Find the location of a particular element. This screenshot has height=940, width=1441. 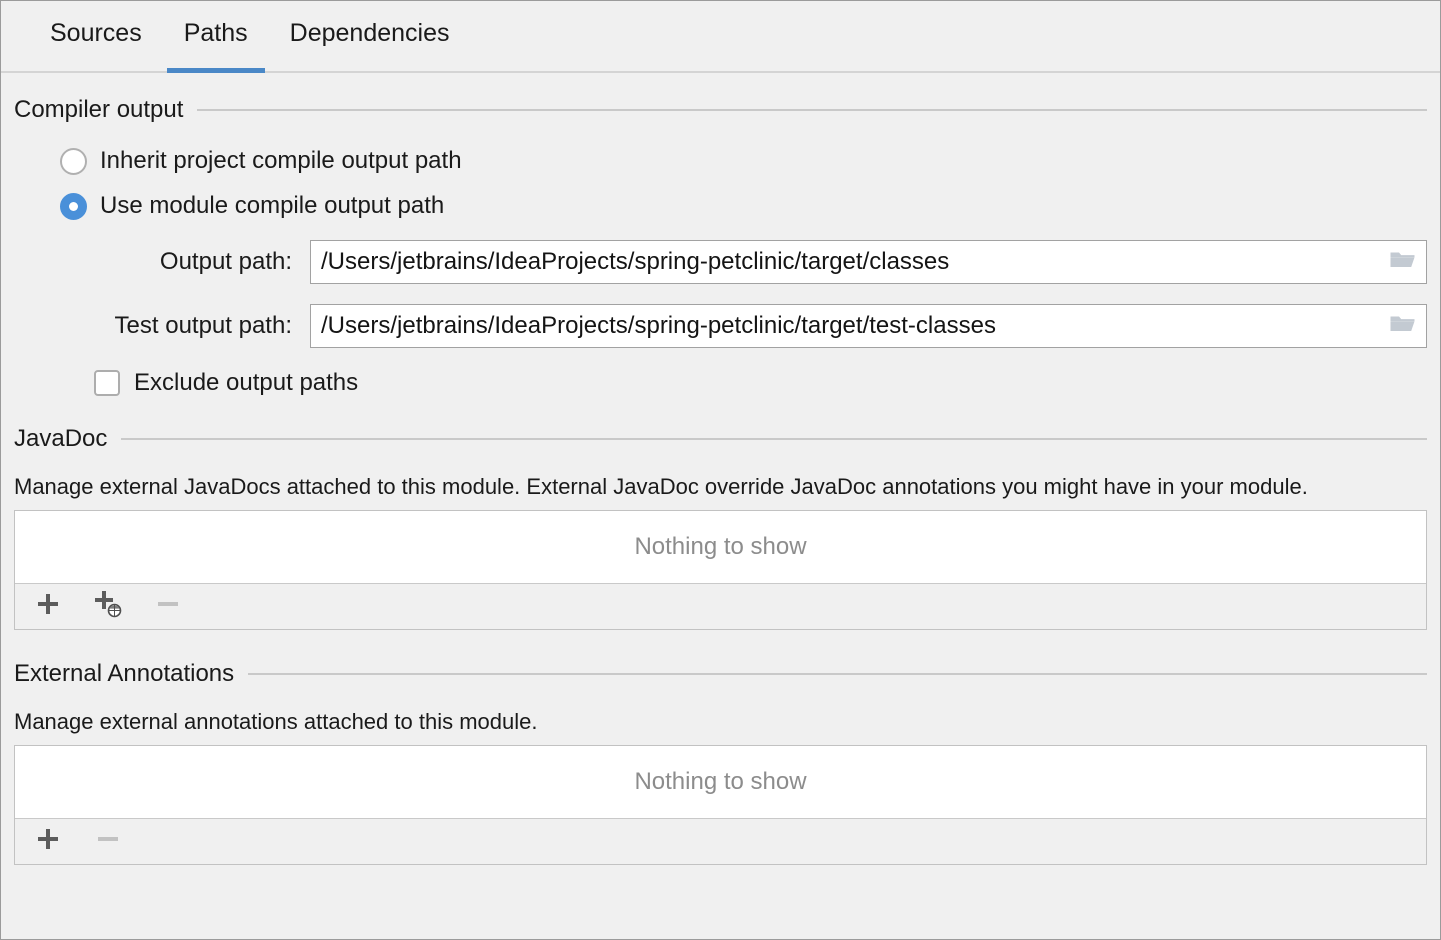

exclude-output-paths-label: Exclude output paths is located at coordinates (246, 382).